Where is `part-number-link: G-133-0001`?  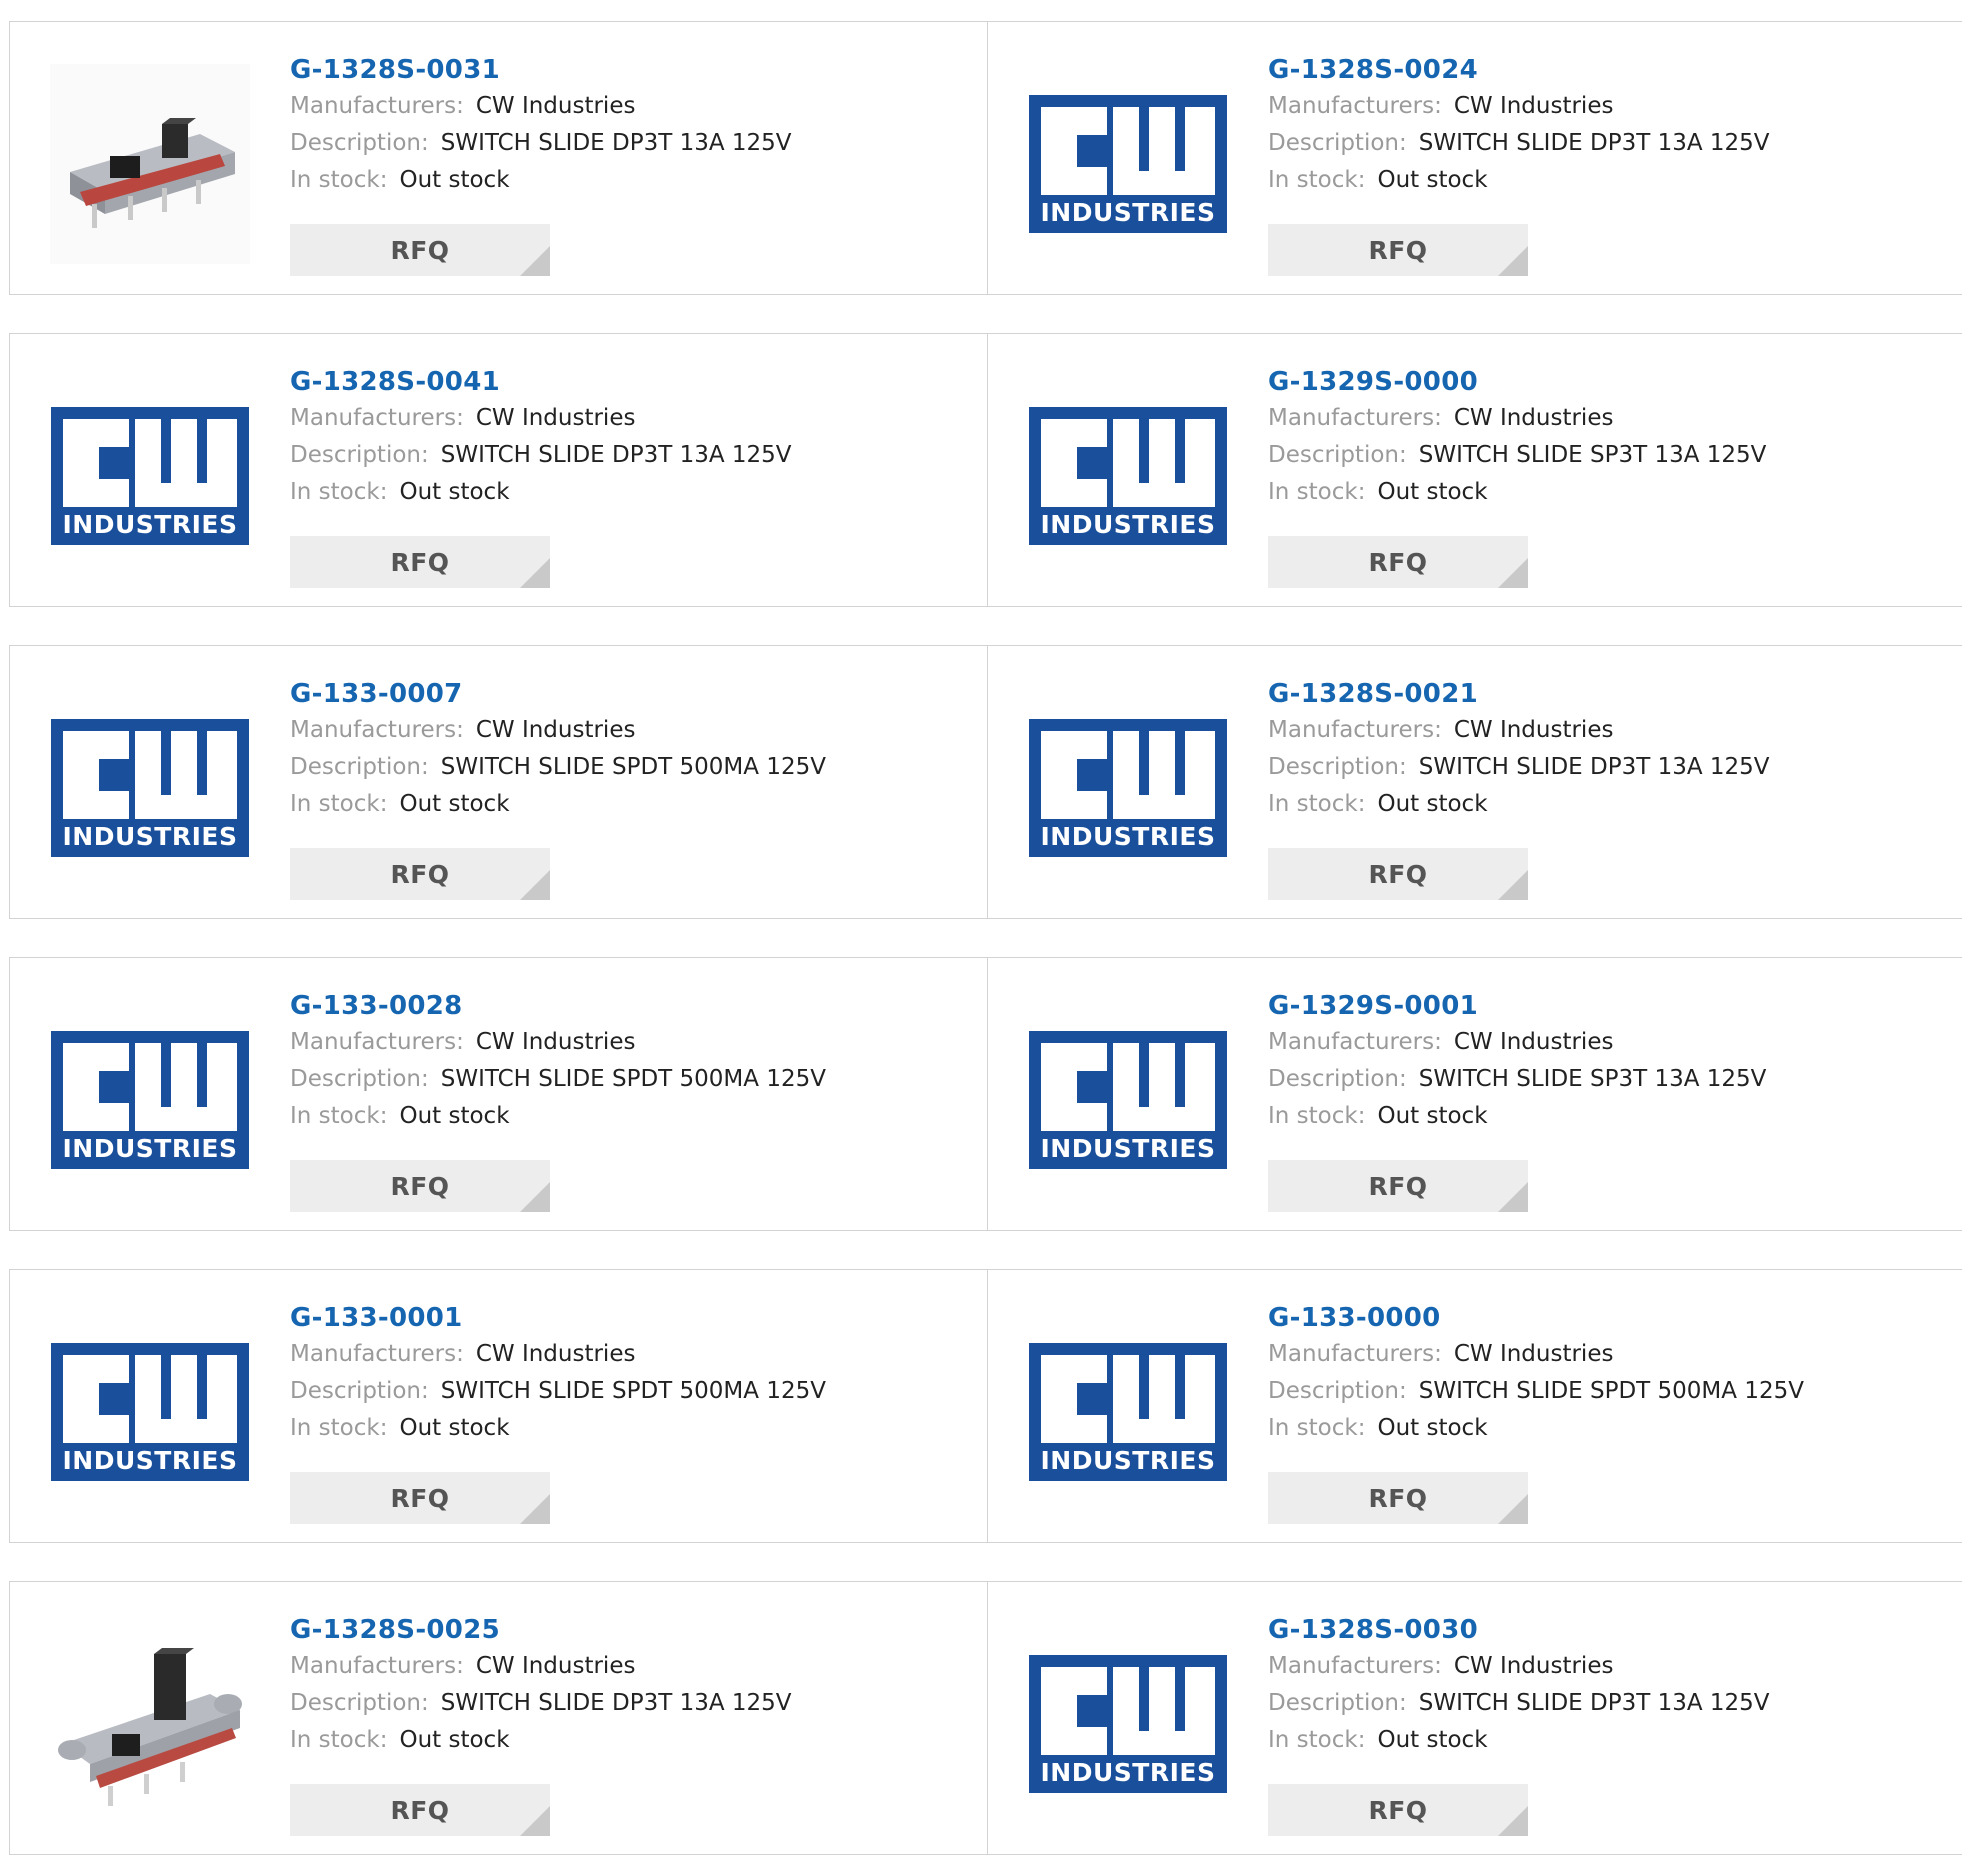
part-number-link: G-133-0001 is located at coordinates (376, 1318).